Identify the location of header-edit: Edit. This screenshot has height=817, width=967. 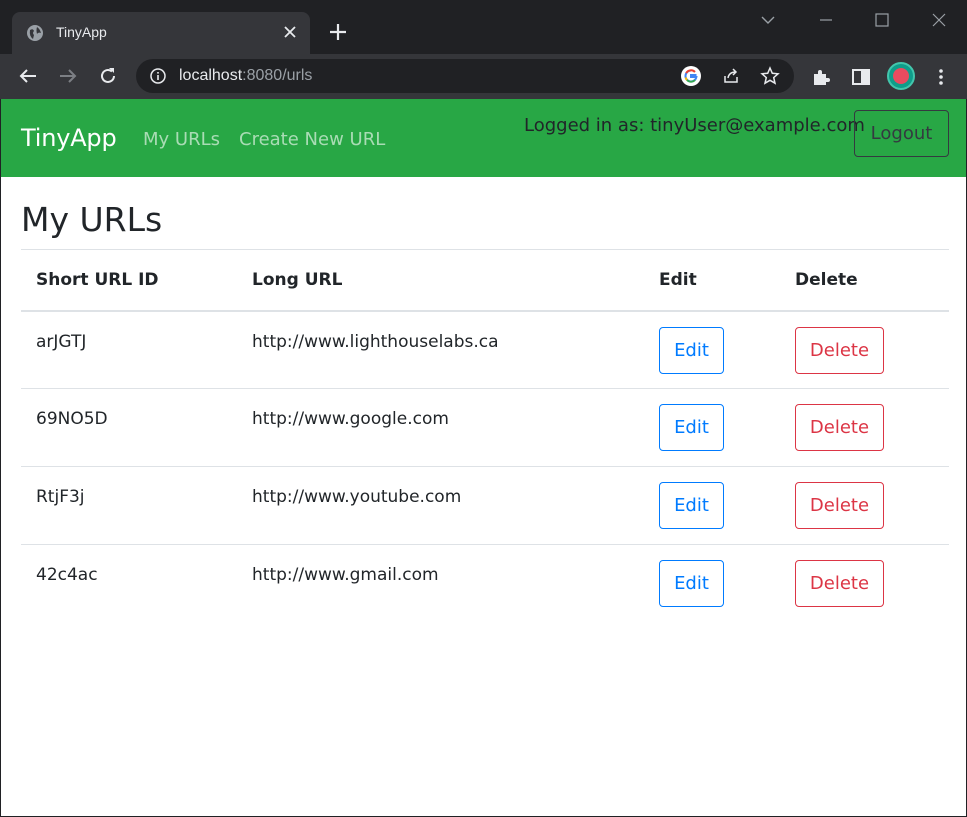
(712, 280).